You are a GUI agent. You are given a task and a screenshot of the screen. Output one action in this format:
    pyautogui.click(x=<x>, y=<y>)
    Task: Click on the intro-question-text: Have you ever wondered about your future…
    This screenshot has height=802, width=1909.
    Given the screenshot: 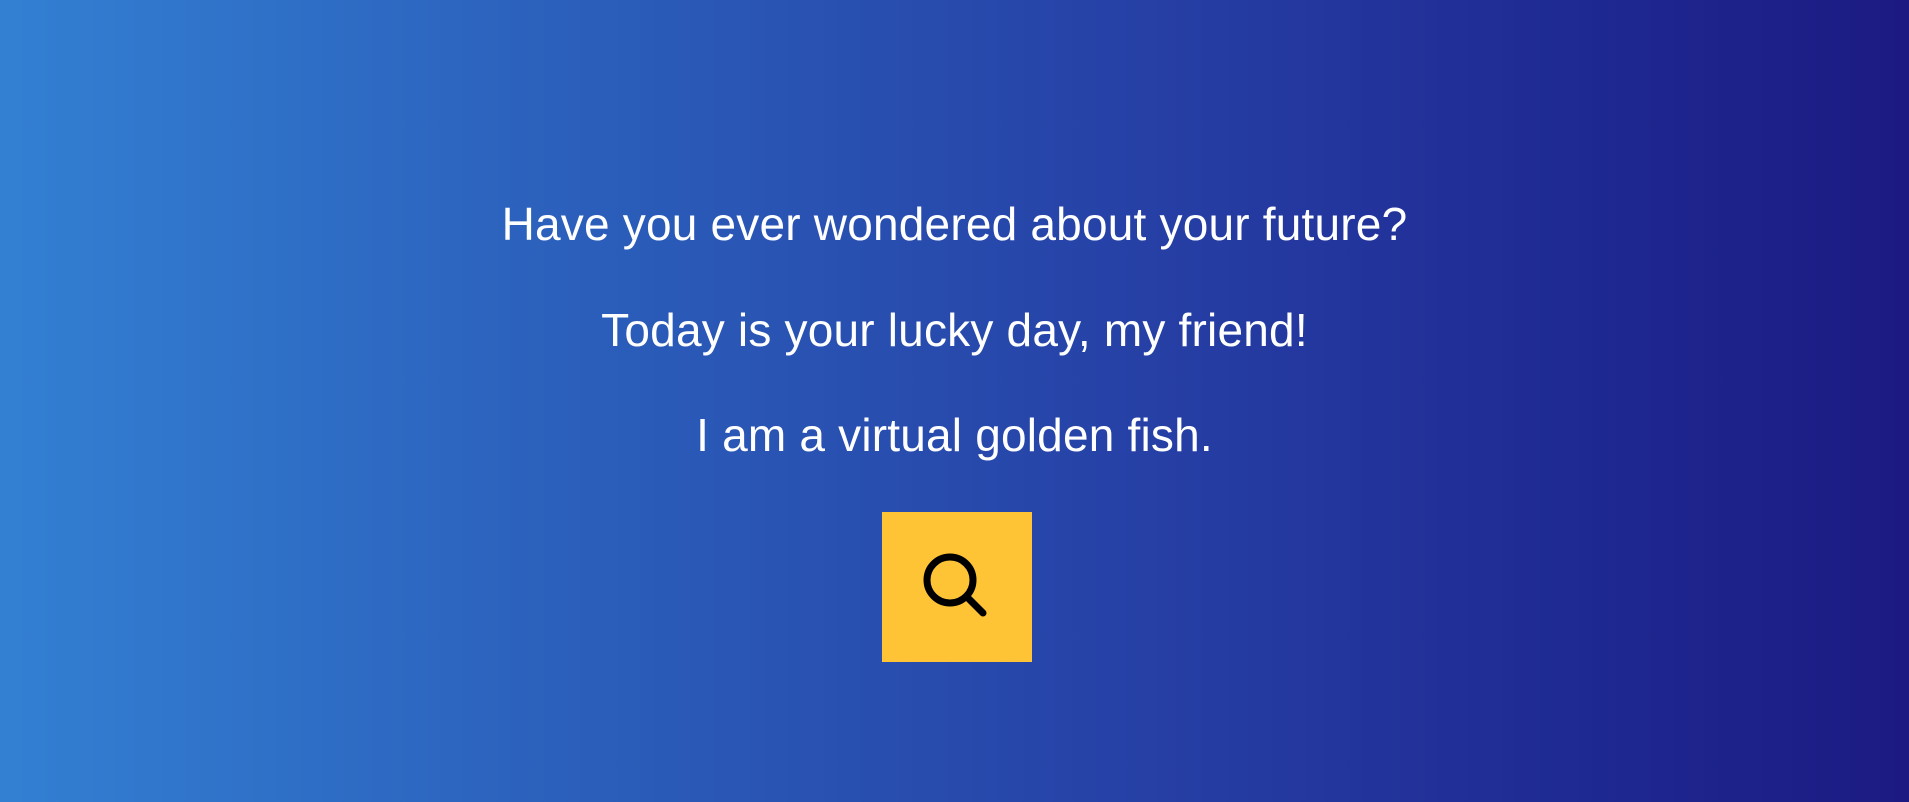 What is the action you would take?
    pyautogui.click(x=954, y=224)
    